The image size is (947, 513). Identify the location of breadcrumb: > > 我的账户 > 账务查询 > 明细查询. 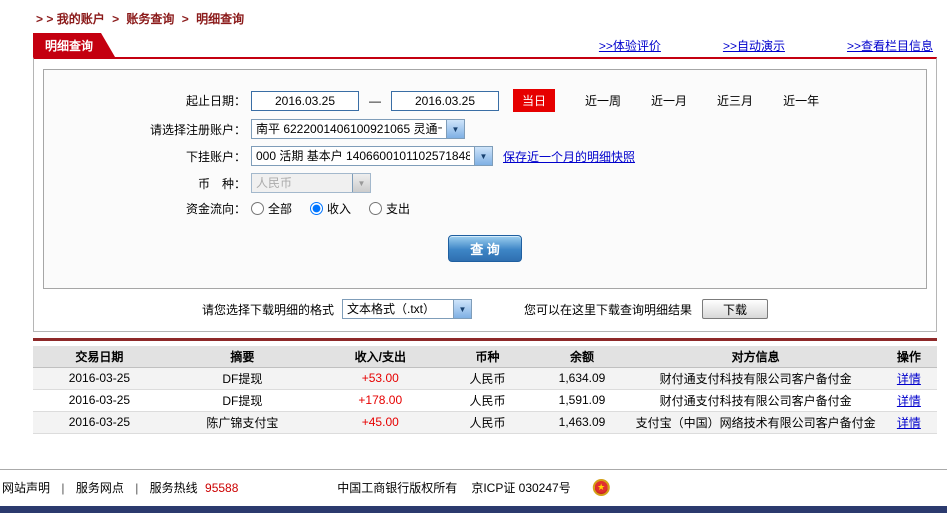
(491, 18).